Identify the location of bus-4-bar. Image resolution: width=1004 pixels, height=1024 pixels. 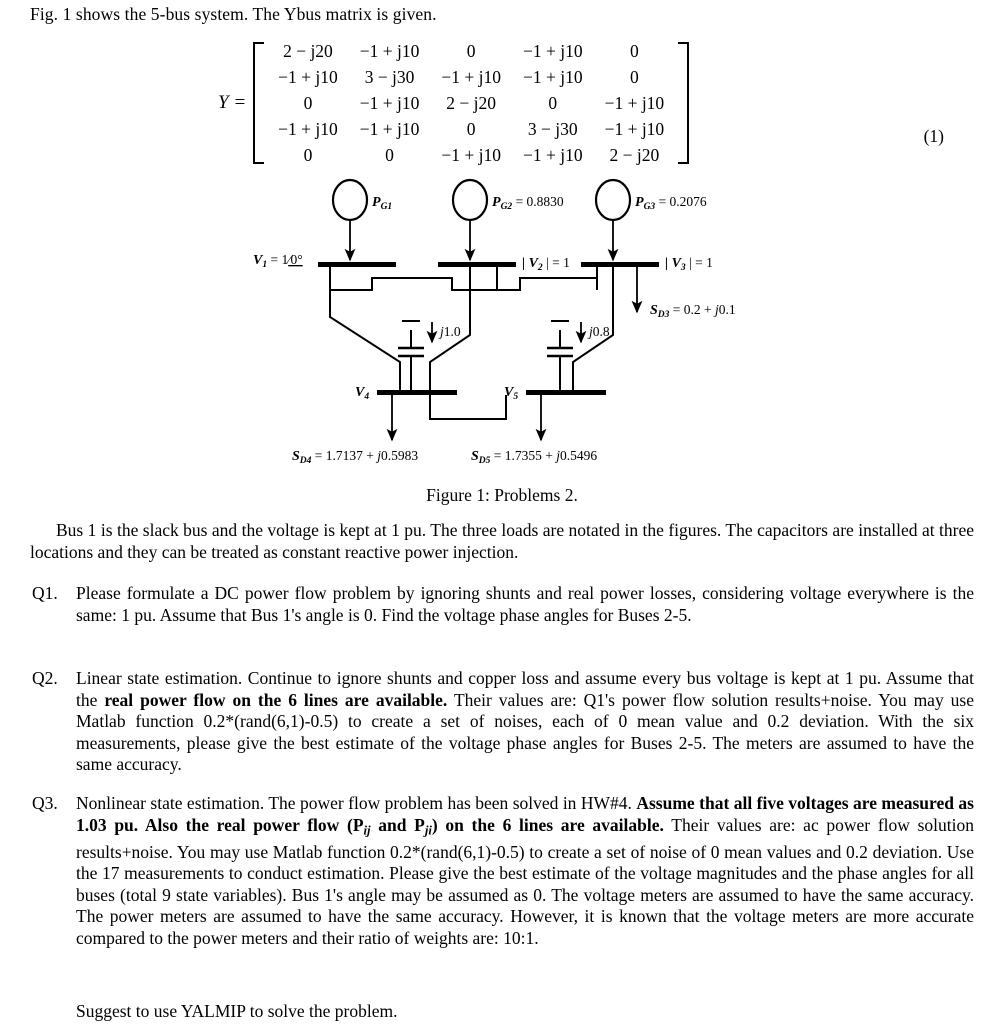
(417, 392).